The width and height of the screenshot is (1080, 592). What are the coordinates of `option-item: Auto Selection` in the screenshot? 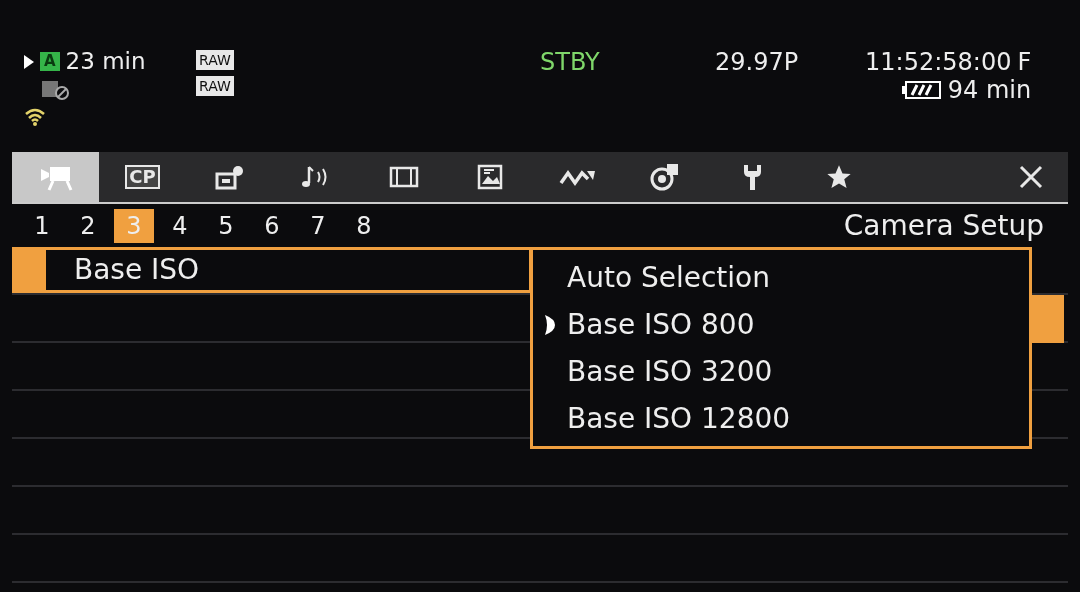 It's located at (781, 277).